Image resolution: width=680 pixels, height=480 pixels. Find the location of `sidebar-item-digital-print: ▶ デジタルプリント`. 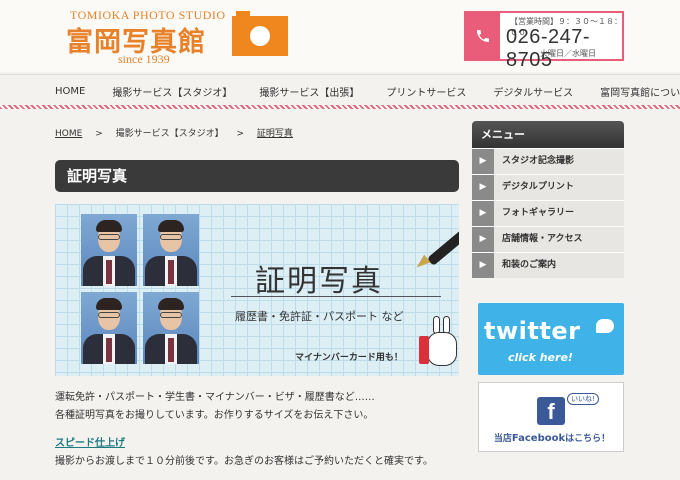

sidebar-item-digital-print: ▶ デジタルプリント is located at coordinates (548, 187).